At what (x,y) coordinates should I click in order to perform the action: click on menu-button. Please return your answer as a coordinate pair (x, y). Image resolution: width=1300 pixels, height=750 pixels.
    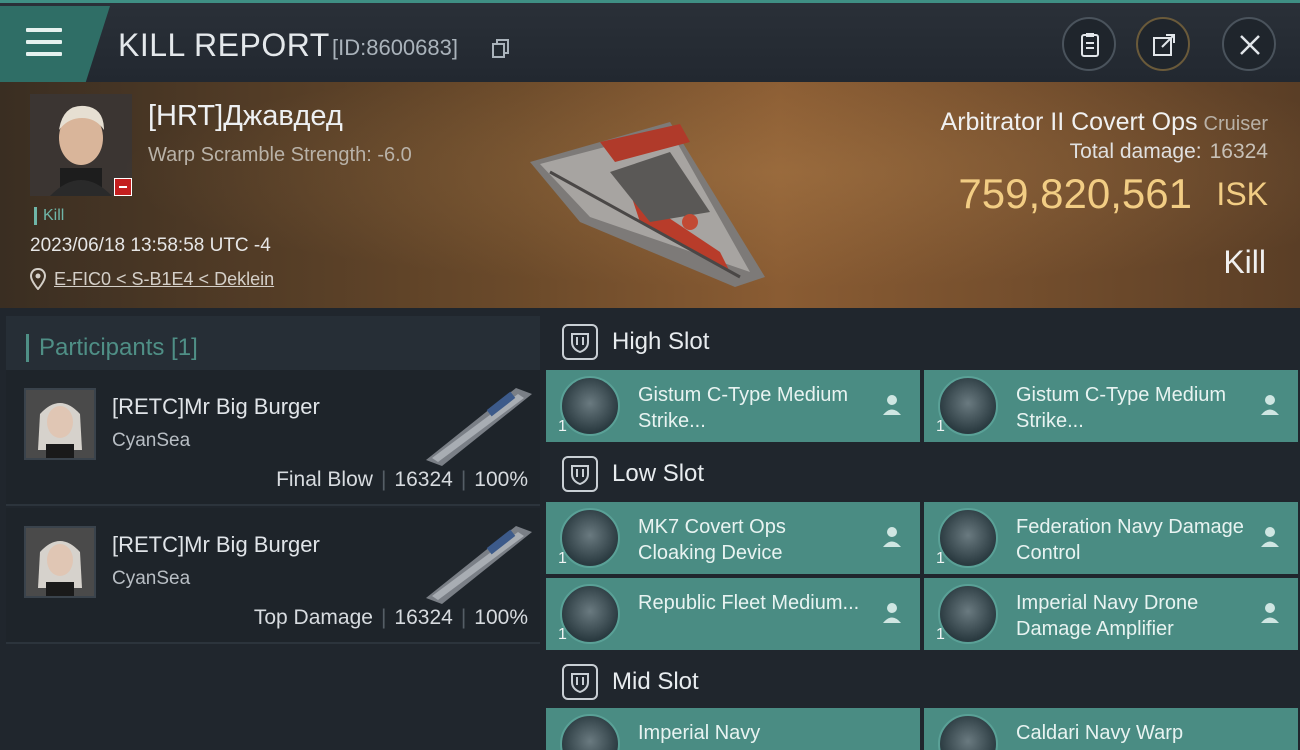
    Looking at the image, I should click on (55, 44).